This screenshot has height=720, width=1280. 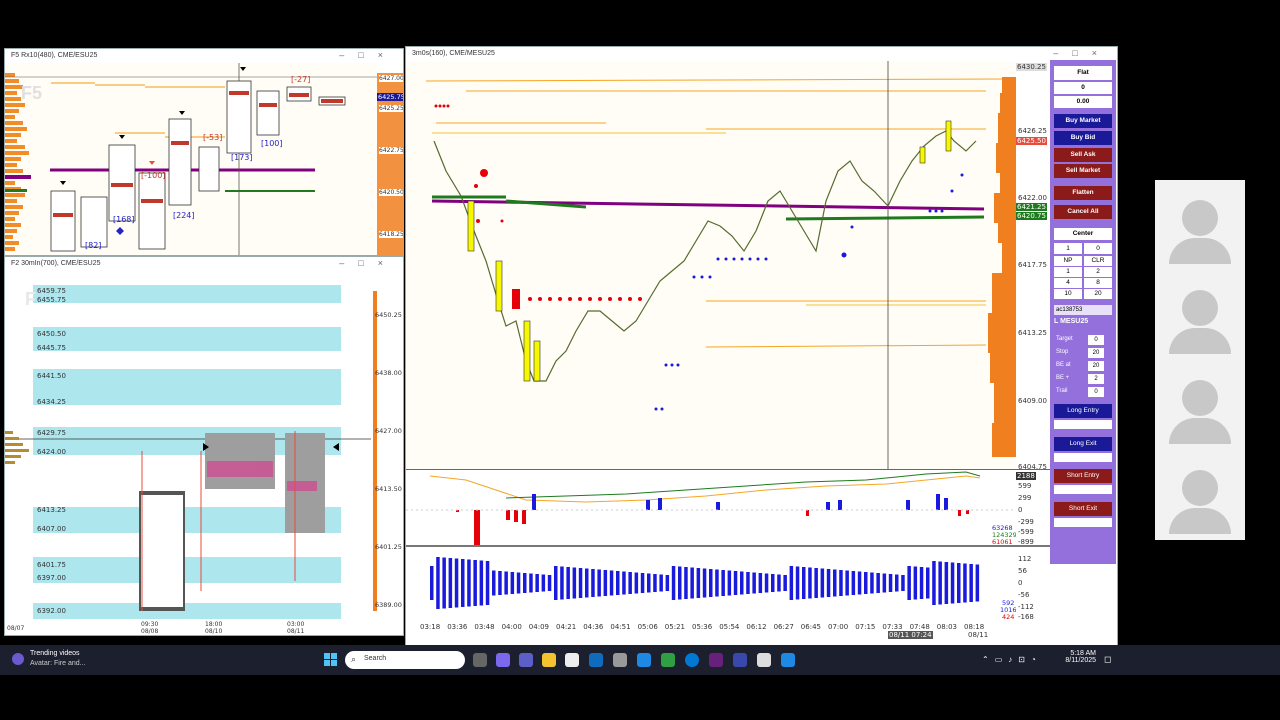 I want to click on f2-price-label: 6397.00, so click(x=51, y=578).